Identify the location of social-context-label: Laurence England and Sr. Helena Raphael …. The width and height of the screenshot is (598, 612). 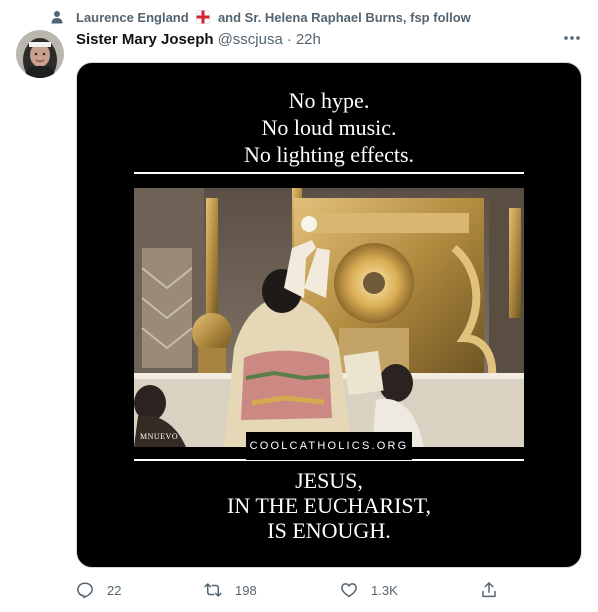
(273, 17).